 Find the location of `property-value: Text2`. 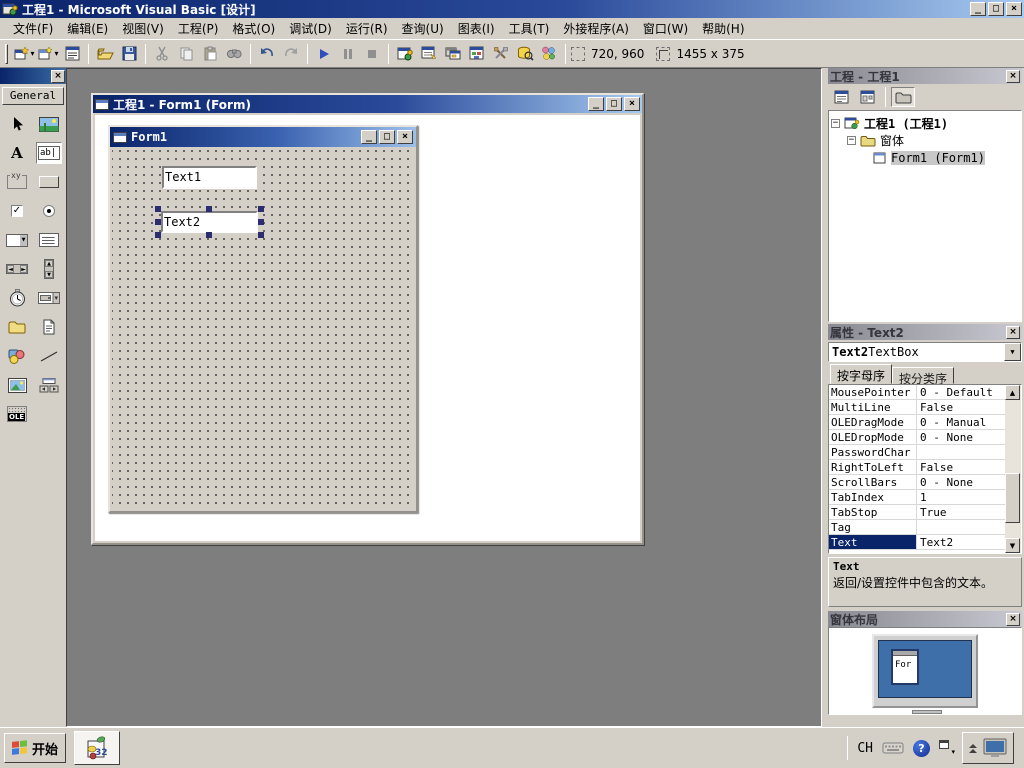

property-value: Text2 is located at coordinates (961, 542).